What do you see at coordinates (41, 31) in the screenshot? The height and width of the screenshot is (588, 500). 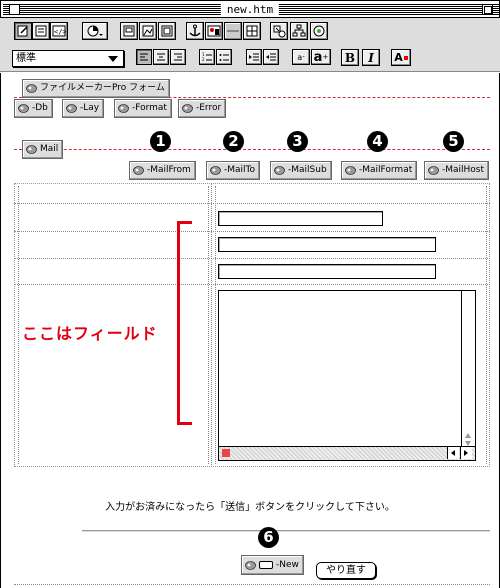 I see `preview-mode-icon` at bounding box center [41, 31].